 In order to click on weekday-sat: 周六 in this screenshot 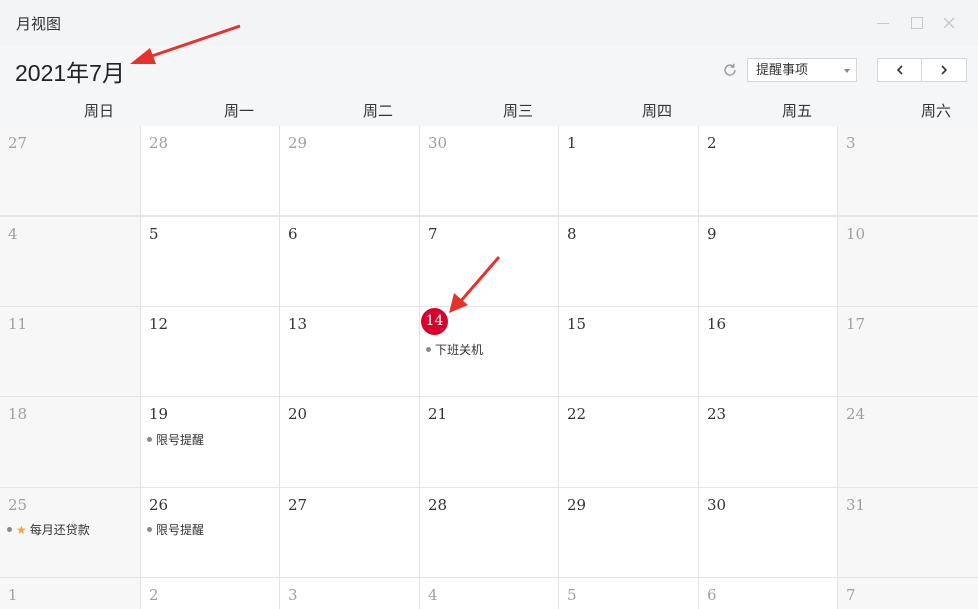, I will do `click(935, 111)`.